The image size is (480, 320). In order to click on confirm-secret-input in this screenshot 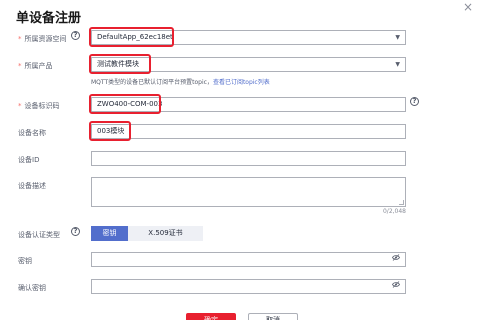, I will do `click(248, 286)`.